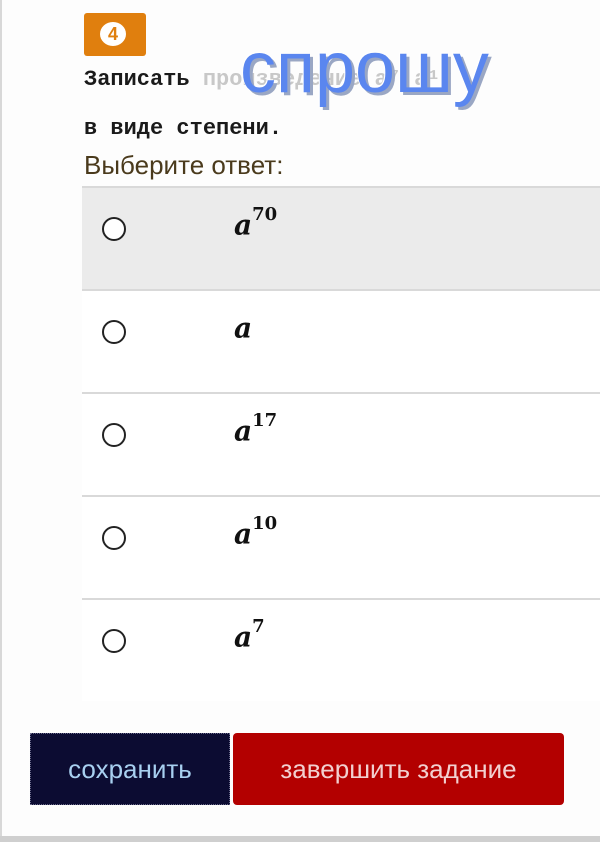 The height and width of the screenshot is (842, 600). What do you see at coordinates (256, 429) in the screenshot?
I see `answer-option-label: a17` at bounding box center [256, 429].